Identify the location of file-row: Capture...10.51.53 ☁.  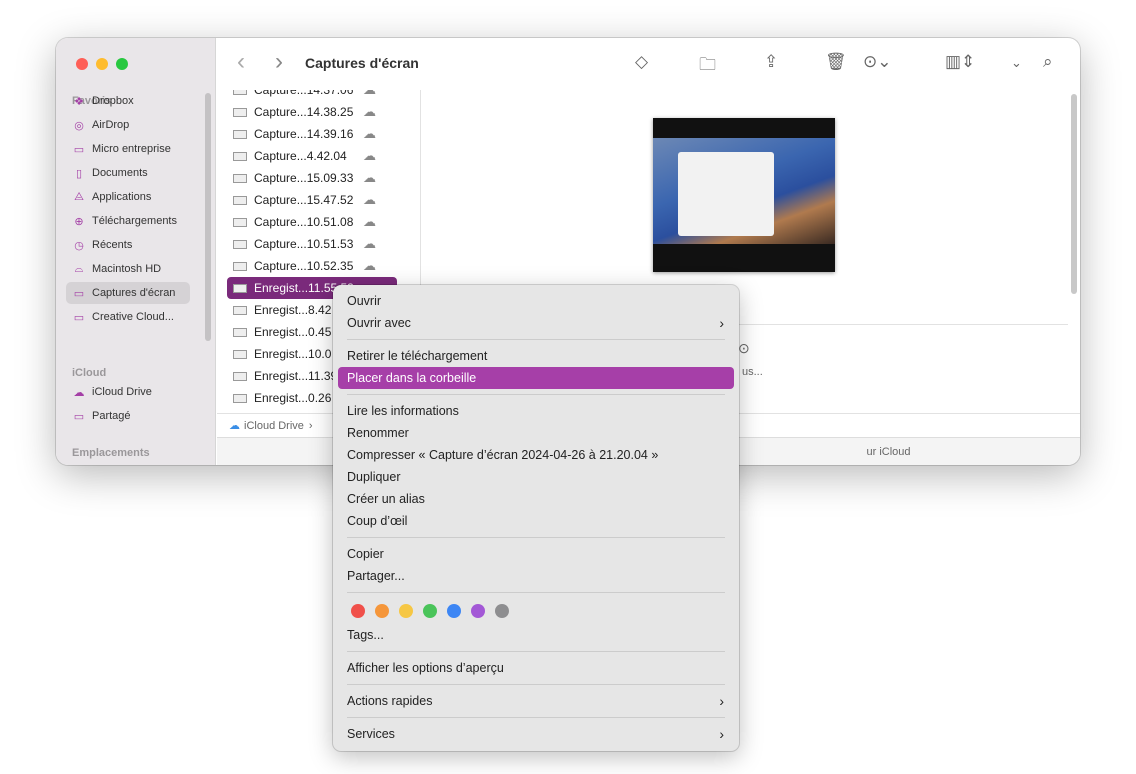
(312, 244).